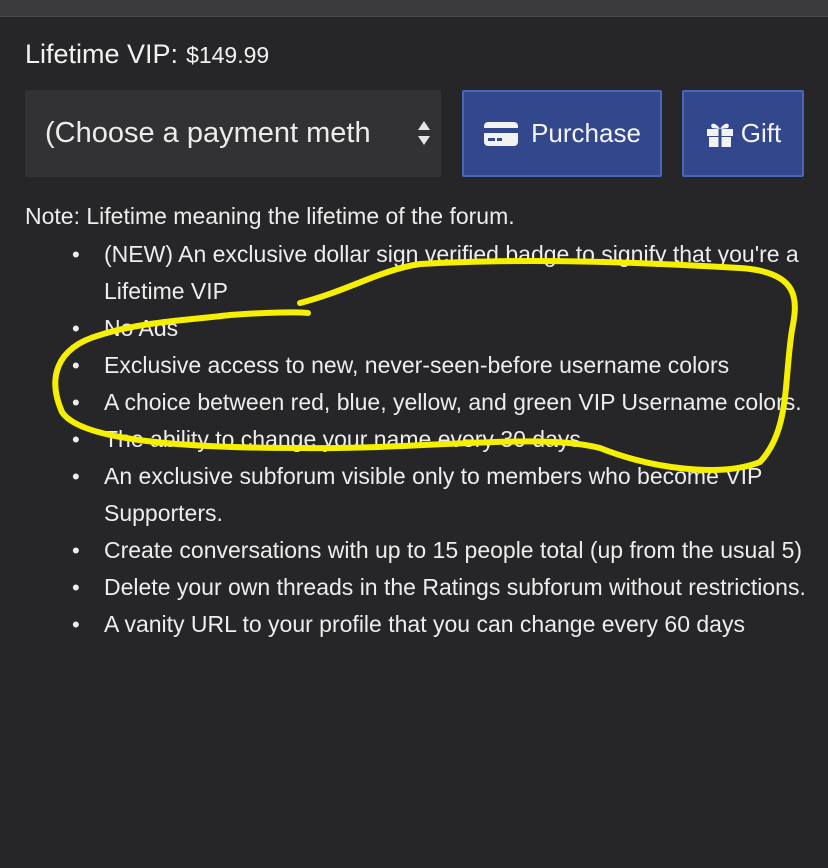 Image resolution: width=828 pixels, height=868 pixels. I want to click on top-bar, so click(414, 8).